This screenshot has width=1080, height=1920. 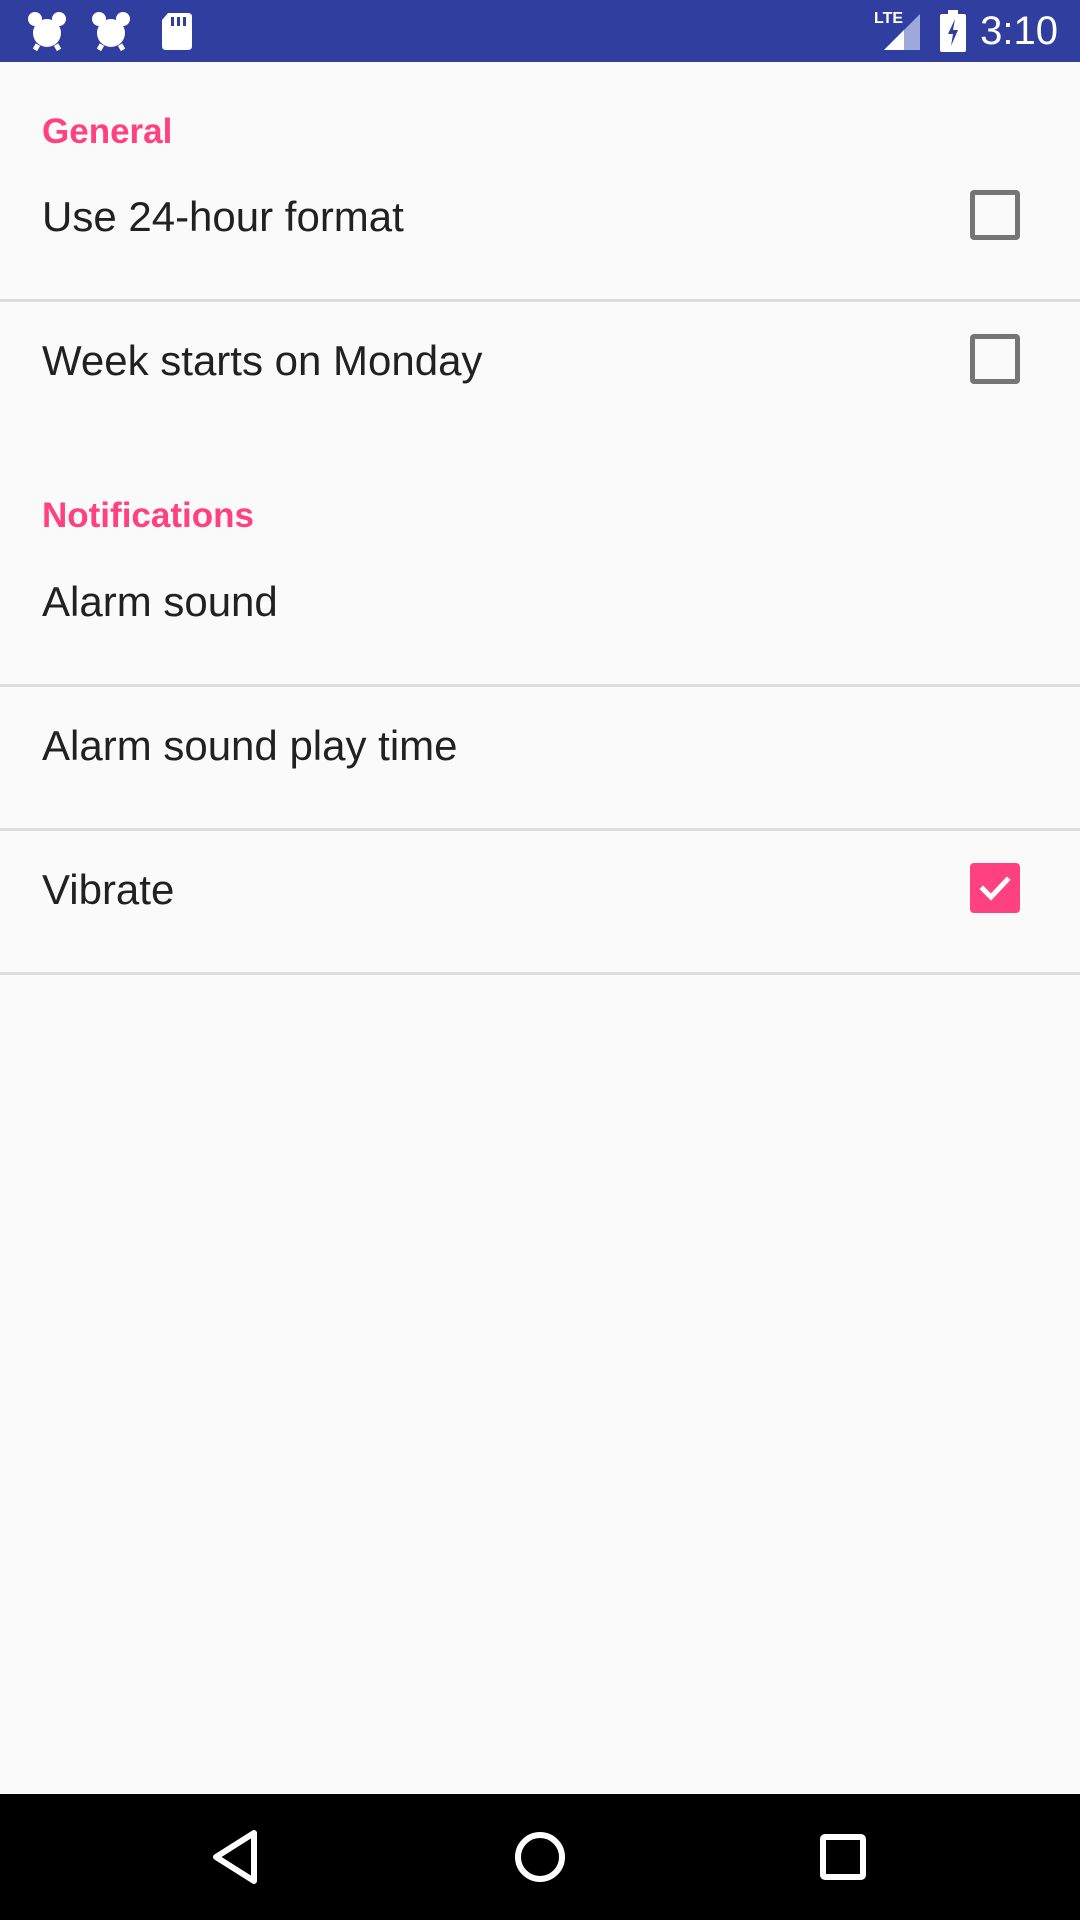 I want to click on battery-charging-icon, so click(x=953, y=31).